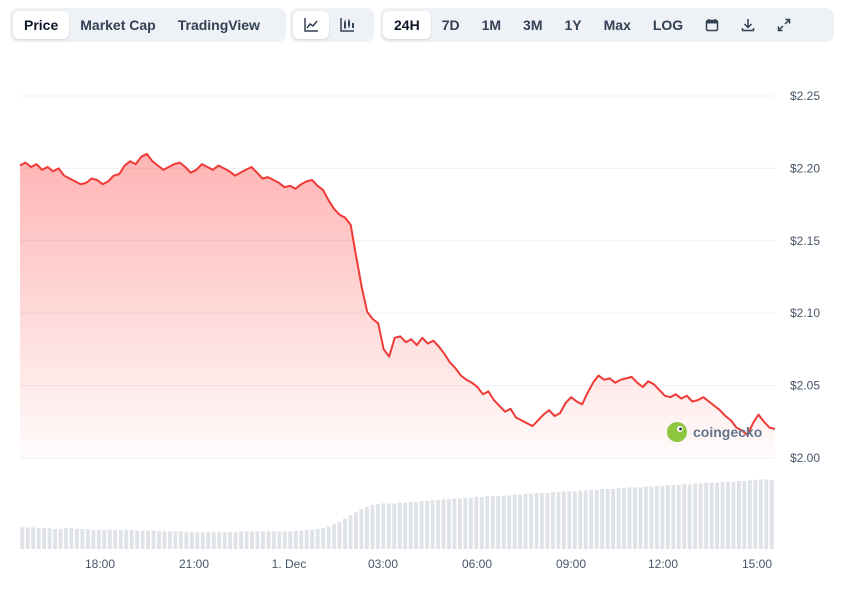 The width and height of the screenshot is (842, 591). What do you see at coordinates (805, 313) in the screenshot?
I see `y-tick-label: $2.10` at bounding box center [805, 313].